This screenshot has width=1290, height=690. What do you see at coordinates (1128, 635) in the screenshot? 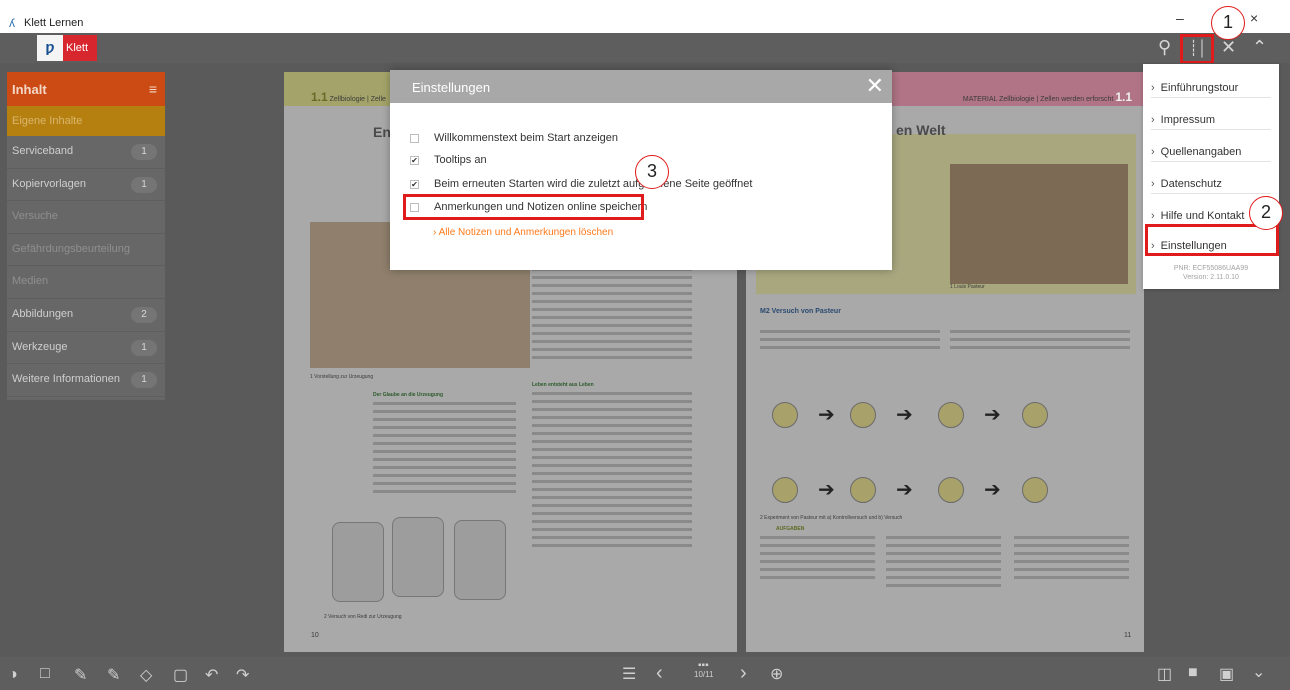
I see `page-number: 11` at bounding box center [1128, 635].